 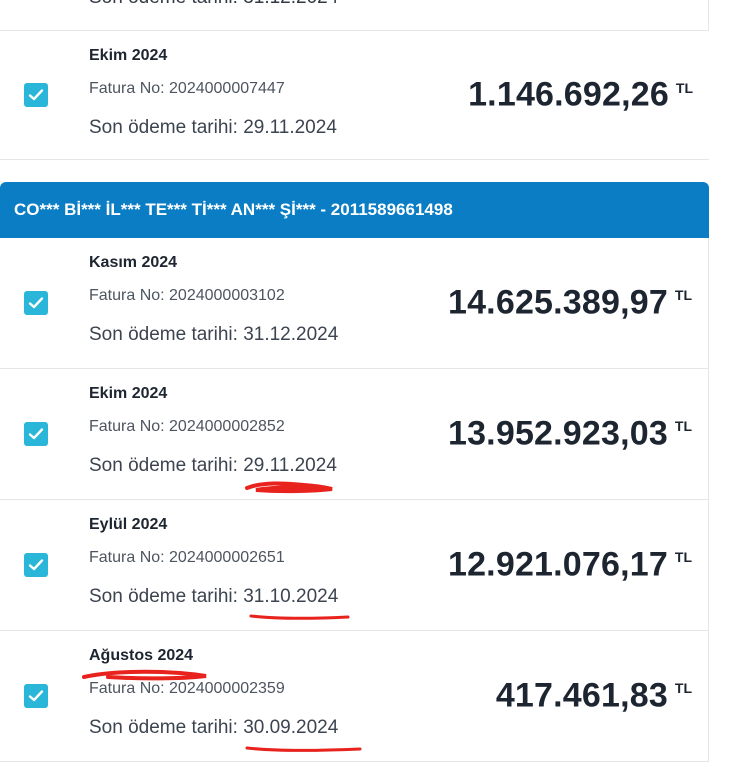 What do you see at coordinates (557, 564) in the screenshot?
I see `invoice-amount: 12.921.076,17` at bounding box center [557, 564].